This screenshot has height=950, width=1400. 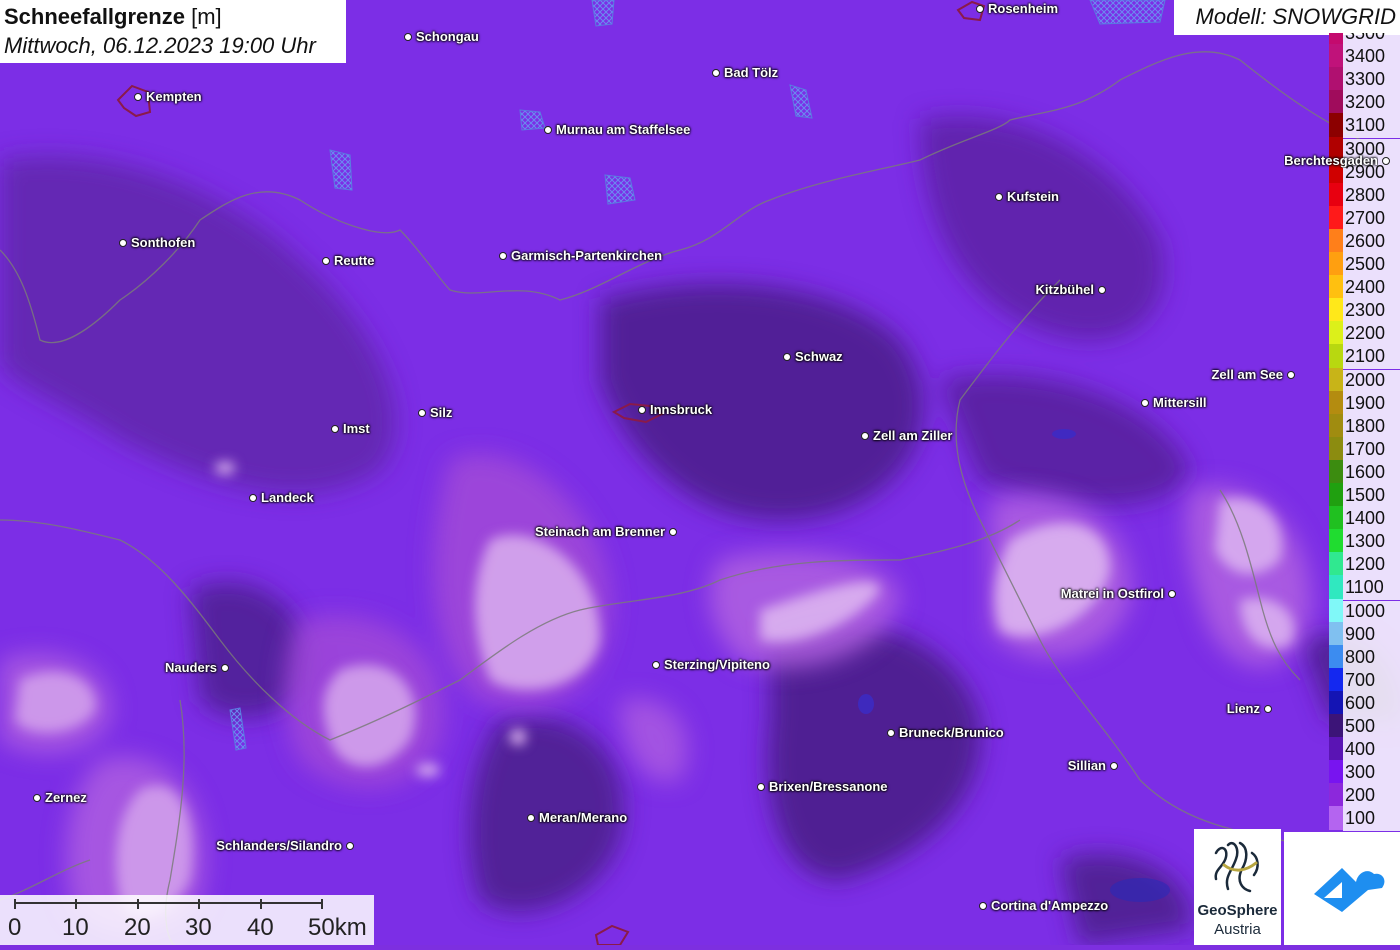 What do you see at coordinates (1371, 58) in the screenshot?
I see `legend-label: 3400` at bounding box center [1371, 58].